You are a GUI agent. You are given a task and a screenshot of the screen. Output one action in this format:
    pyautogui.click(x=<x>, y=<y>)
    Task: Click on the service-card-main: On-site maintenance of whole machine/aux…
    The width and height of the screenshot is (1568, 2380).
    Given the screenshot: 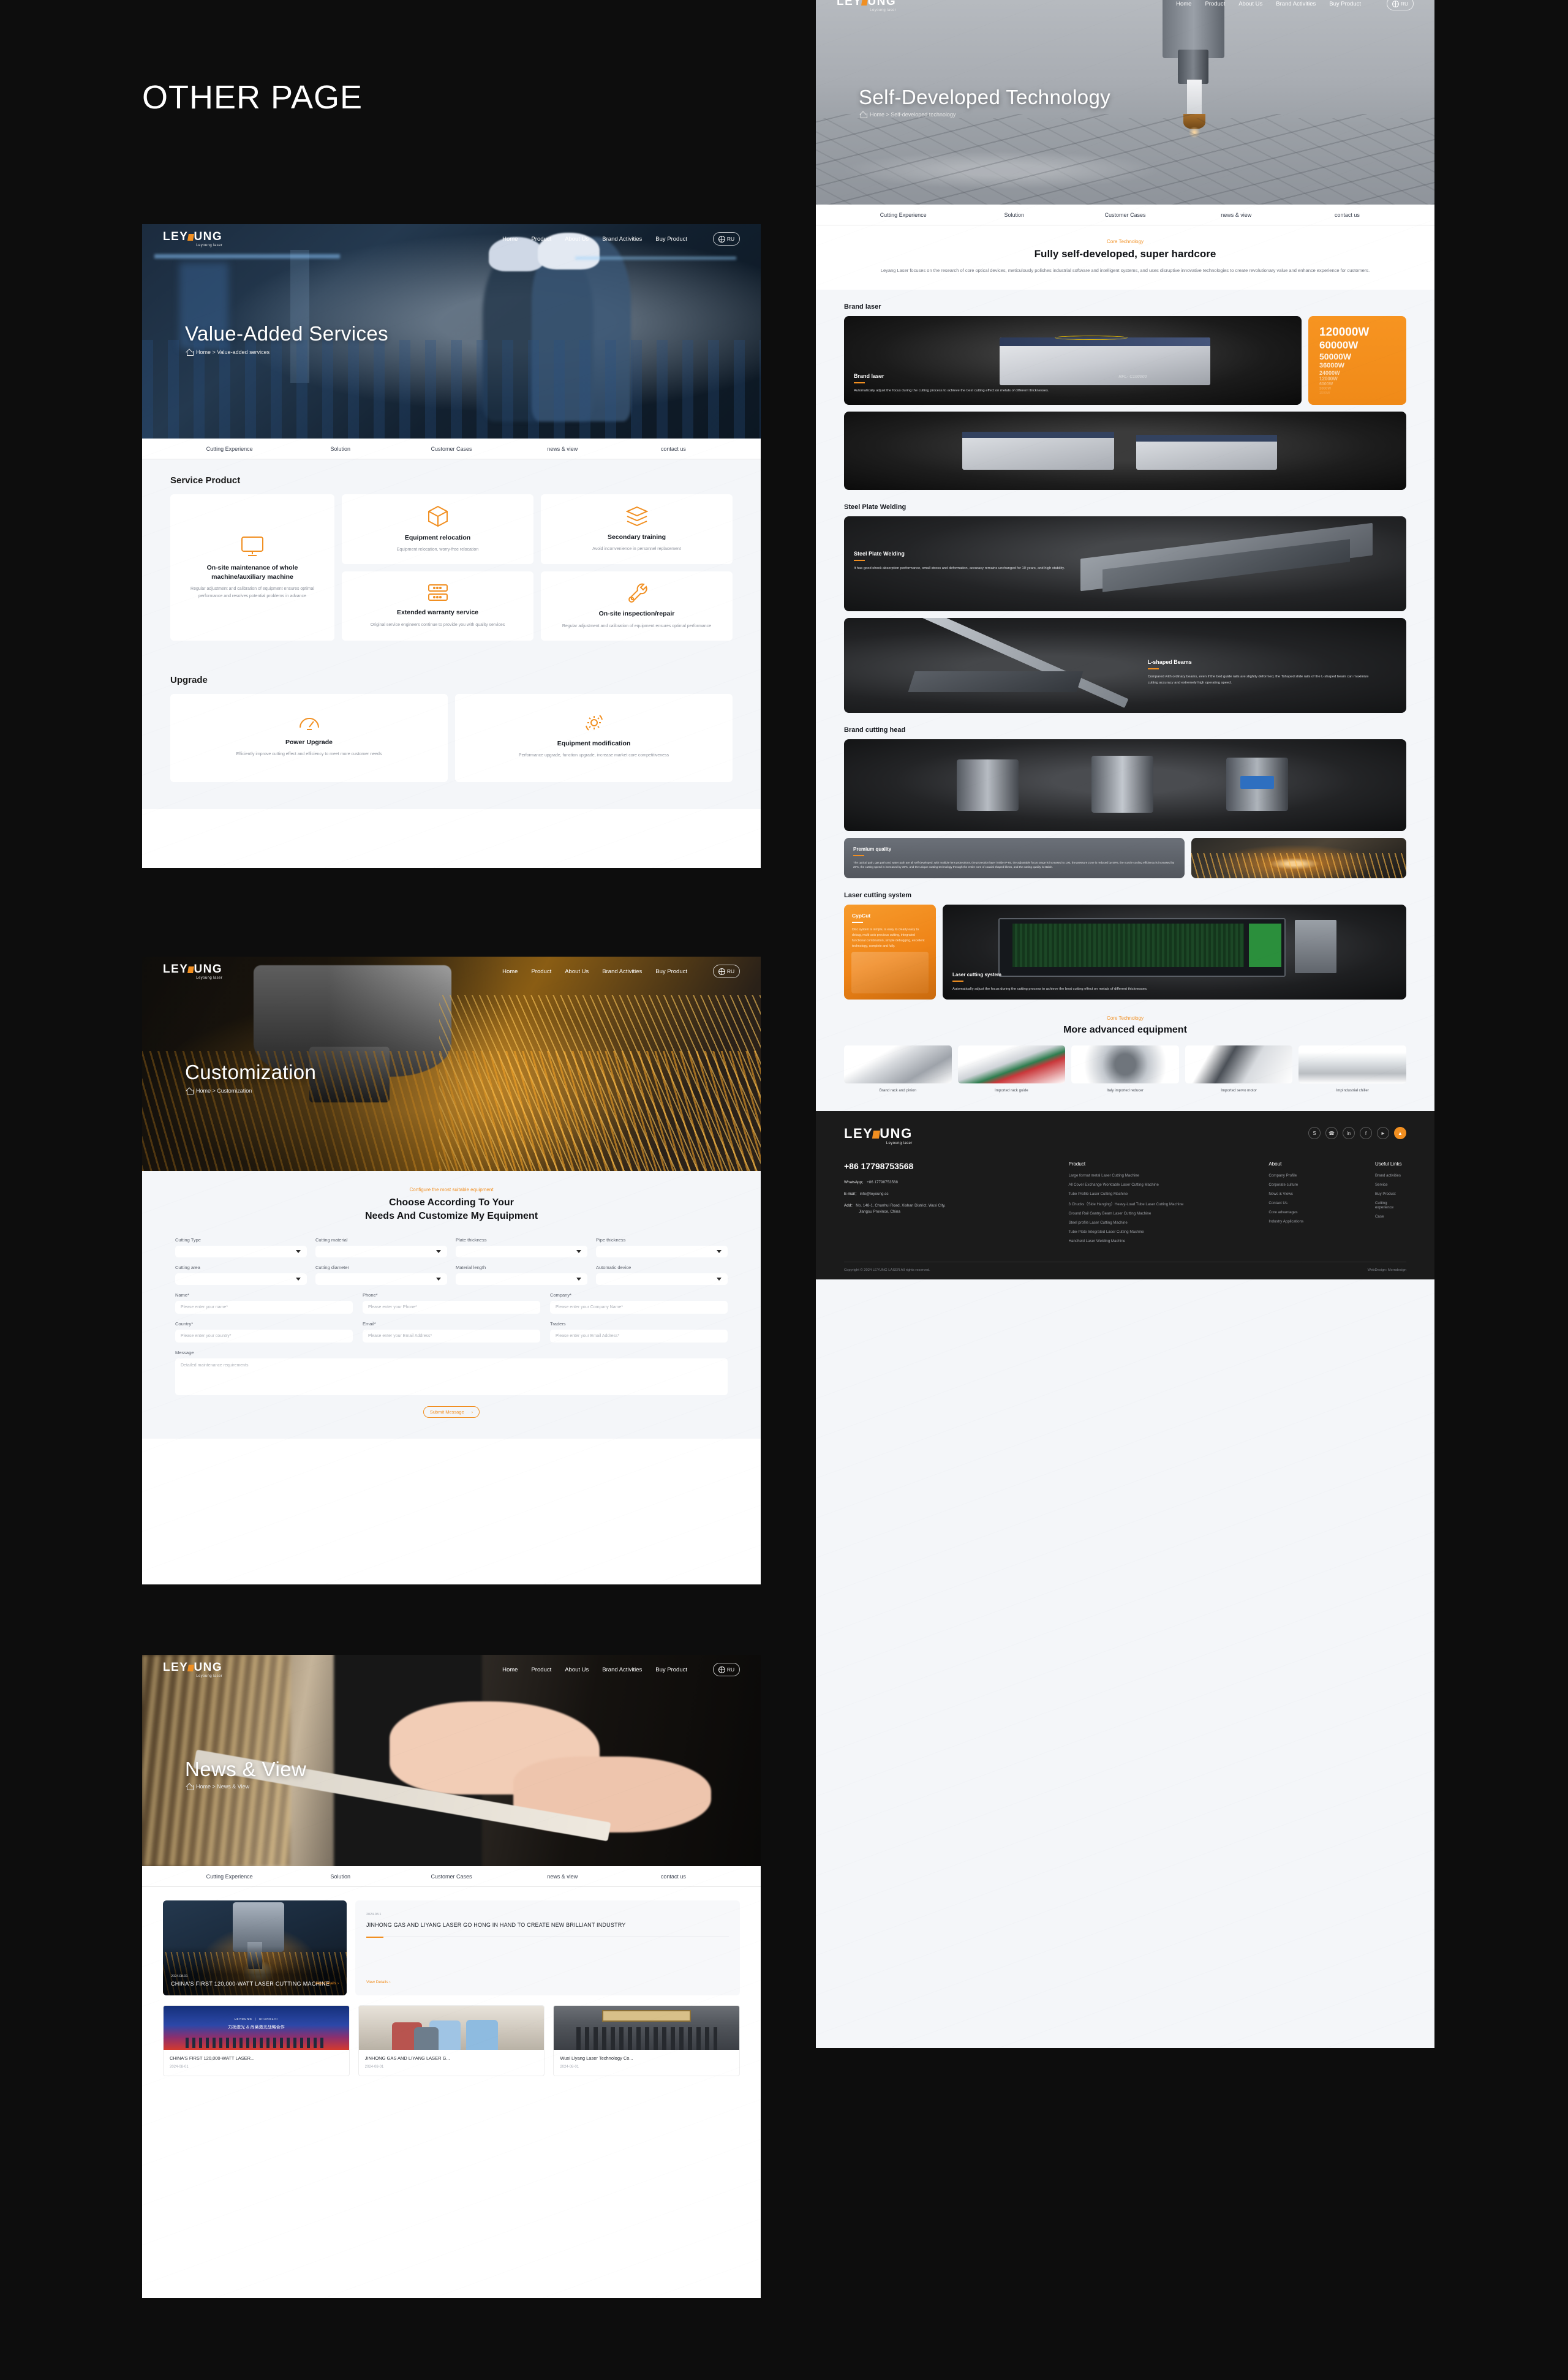 What is the action you would take?
    pyautogui.click(x=252, y=567)
    